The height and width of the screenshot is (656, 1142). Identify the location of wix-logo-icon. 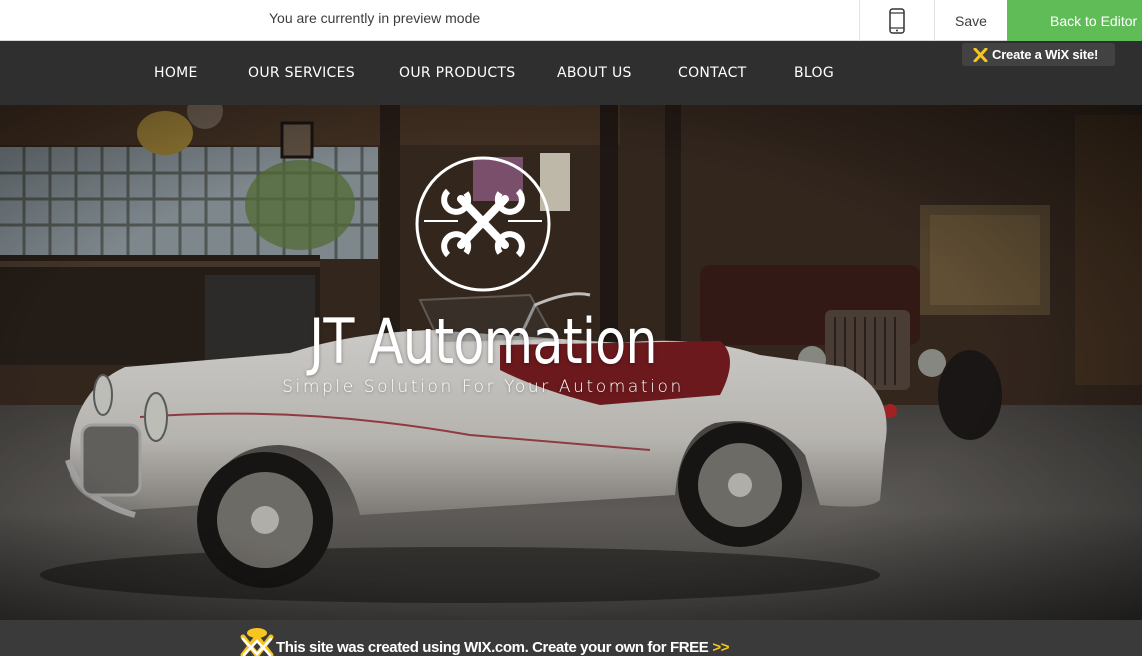
(980, 54).